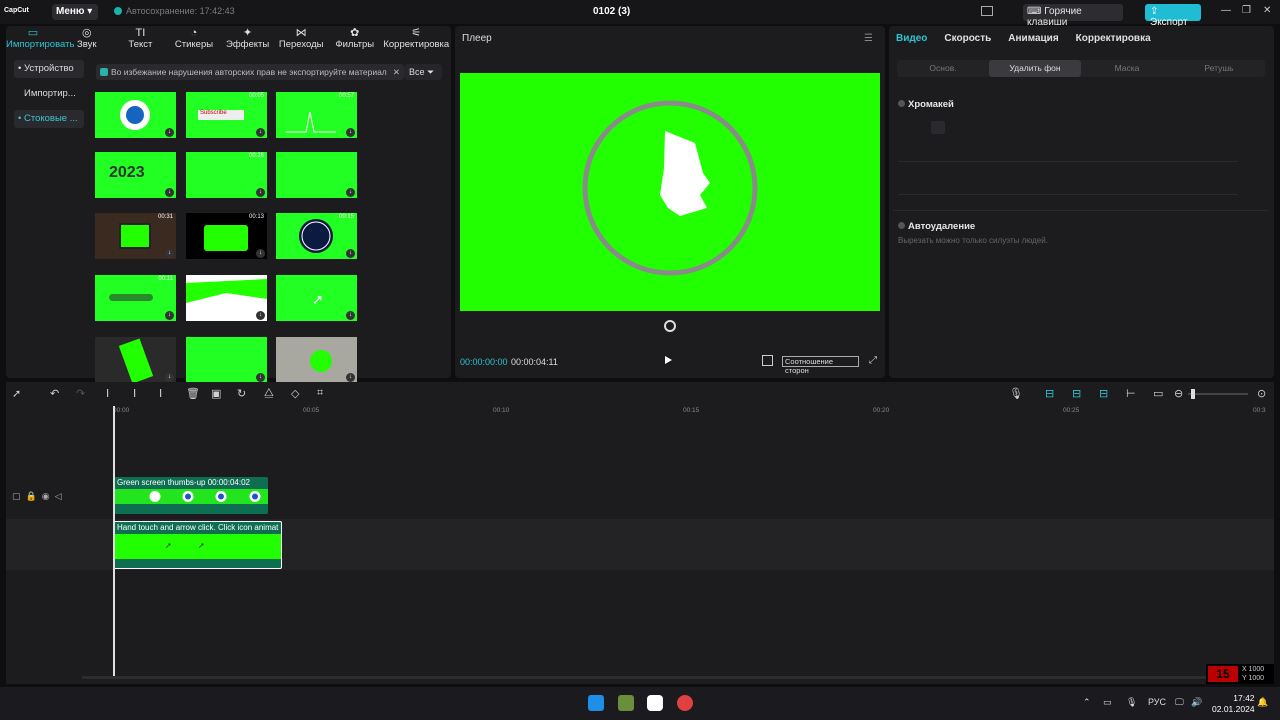  I want to click on cover-icon: ▢, so click(16, 496).